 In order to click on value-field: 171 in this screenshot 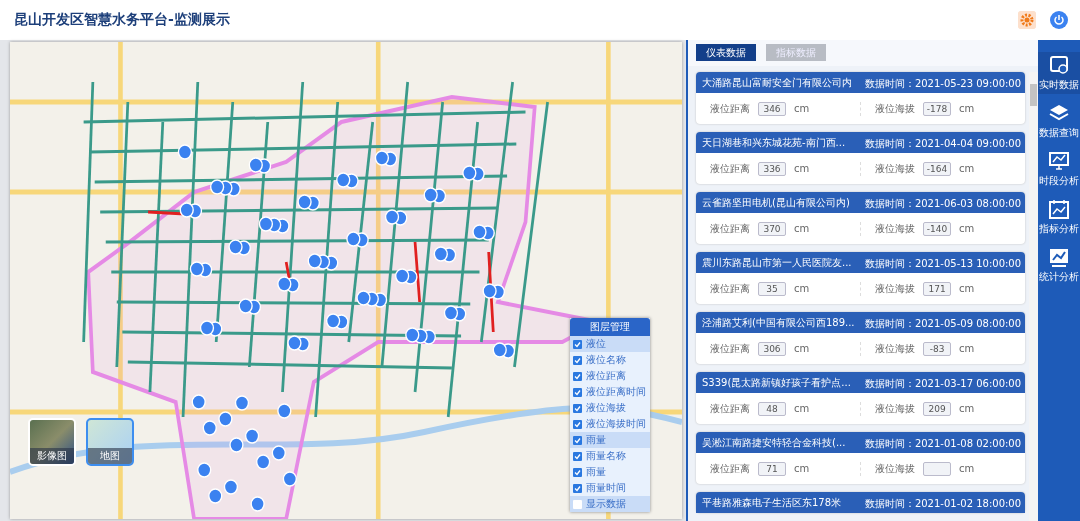, I will do `click(937, 288)`.